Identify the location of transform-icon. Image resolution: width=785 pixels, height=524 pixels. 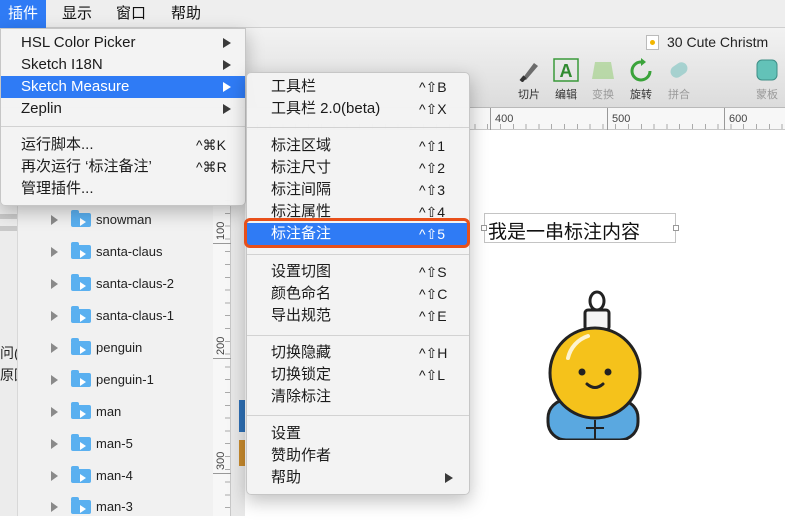
(603, 70).